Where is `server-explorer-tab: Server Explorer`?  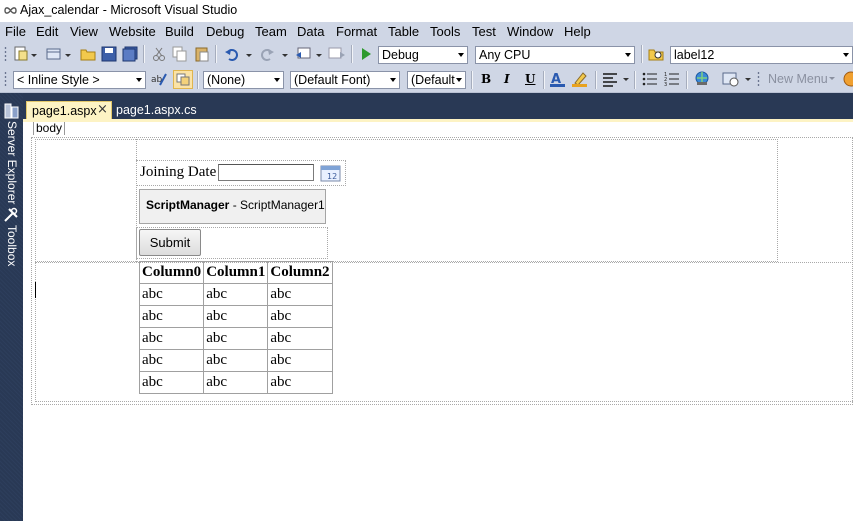
server-explorer-tab: Server Explorer is located at coordinates (12, 162).